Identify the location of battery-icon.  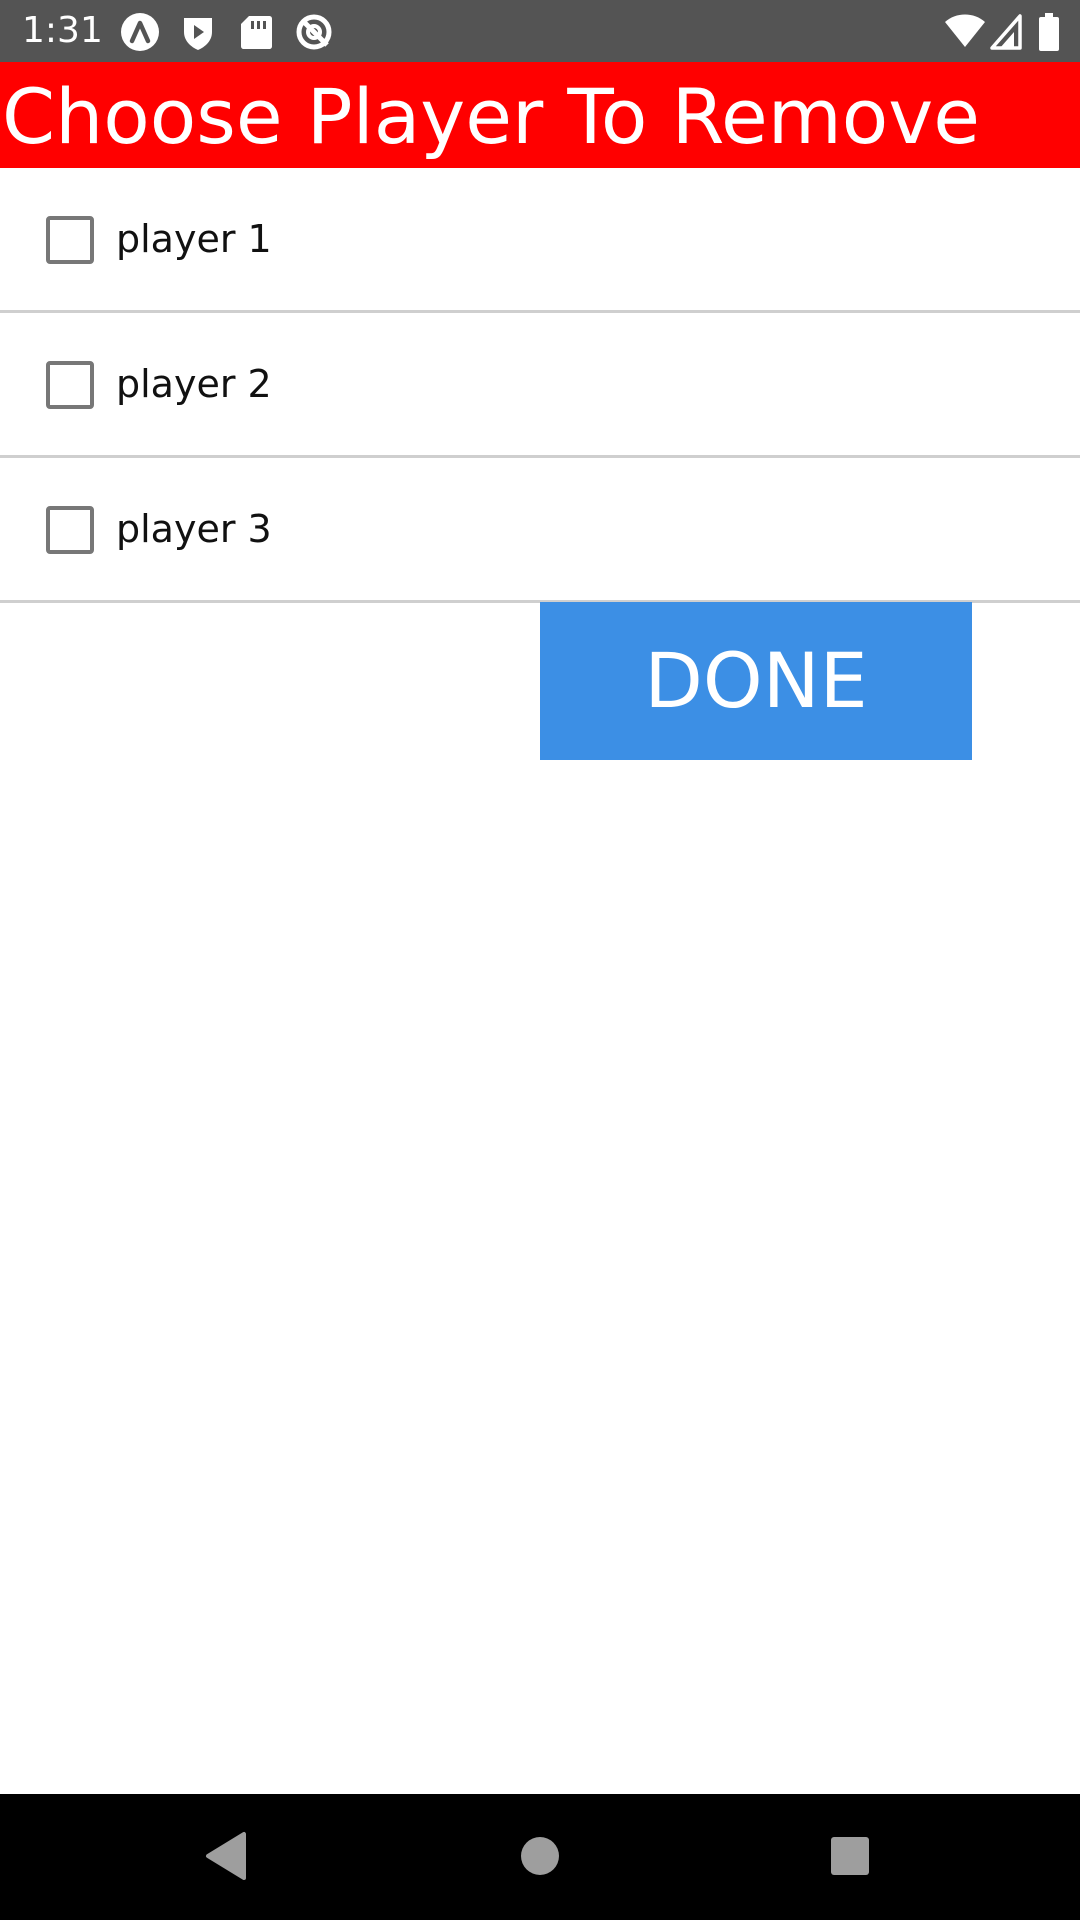
(1049, 32).